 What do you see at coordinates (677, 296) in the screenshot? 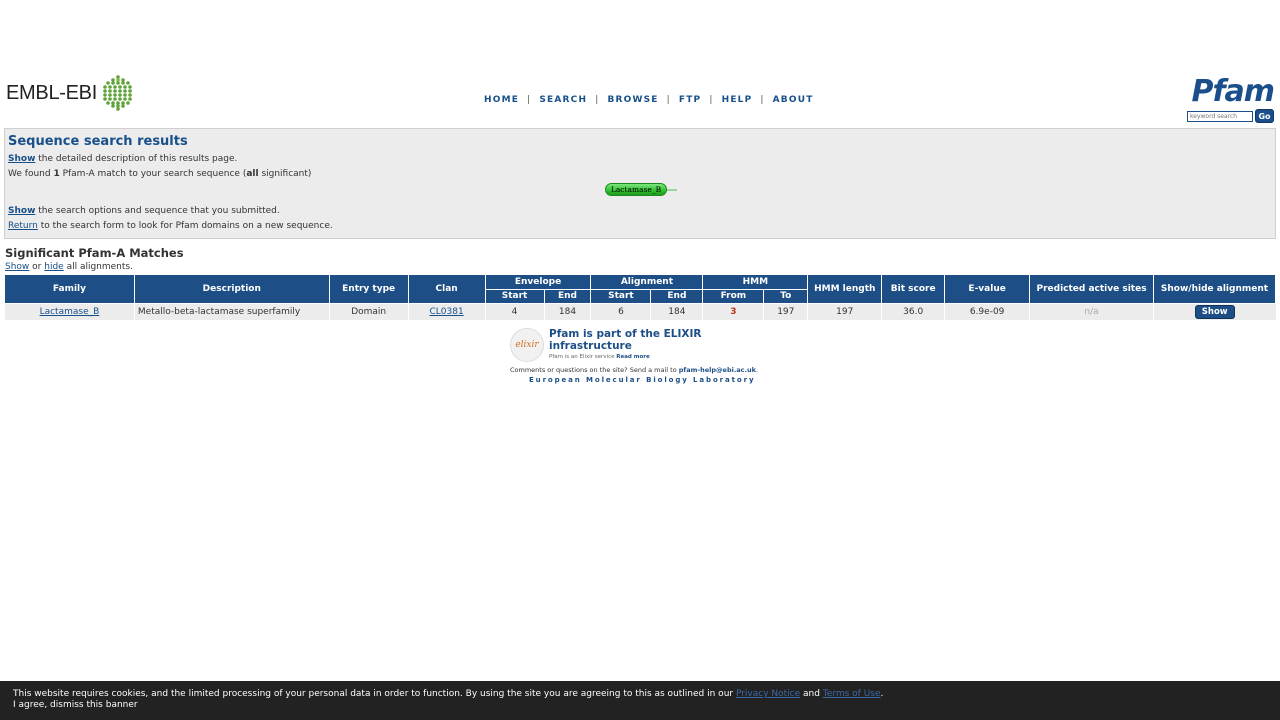
I see `col-alignment-end: End` at bounding box center [677, 296].